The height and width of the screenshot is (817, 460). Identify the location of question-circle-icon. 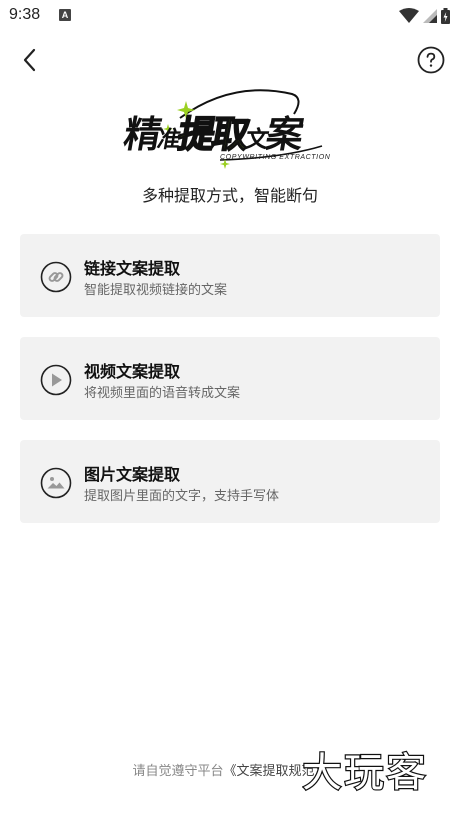
(431, 60).